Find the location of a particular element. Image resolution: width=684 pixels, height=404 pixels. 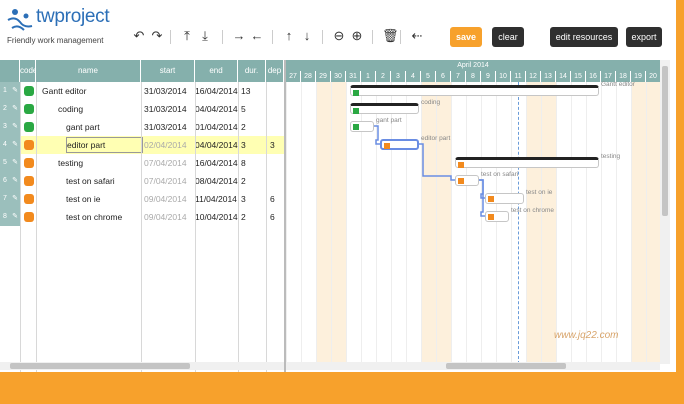

insert-below-icon: ⤓ is located at coordinates (205, 36).